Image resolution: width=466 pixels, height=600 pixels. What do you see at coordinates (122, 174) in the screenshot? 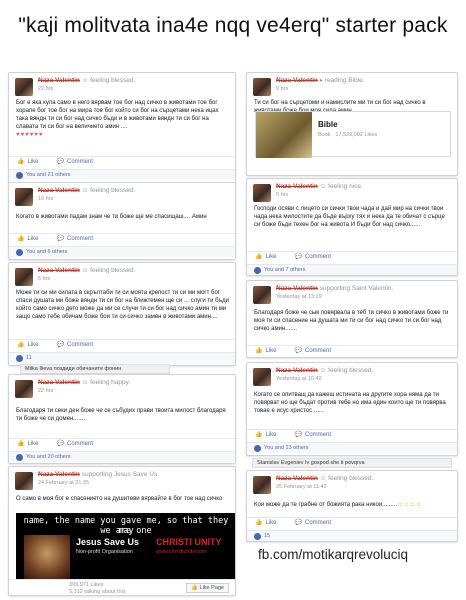
I see `reactions-summary: You and 21 others` at bounding box center [122, 174].